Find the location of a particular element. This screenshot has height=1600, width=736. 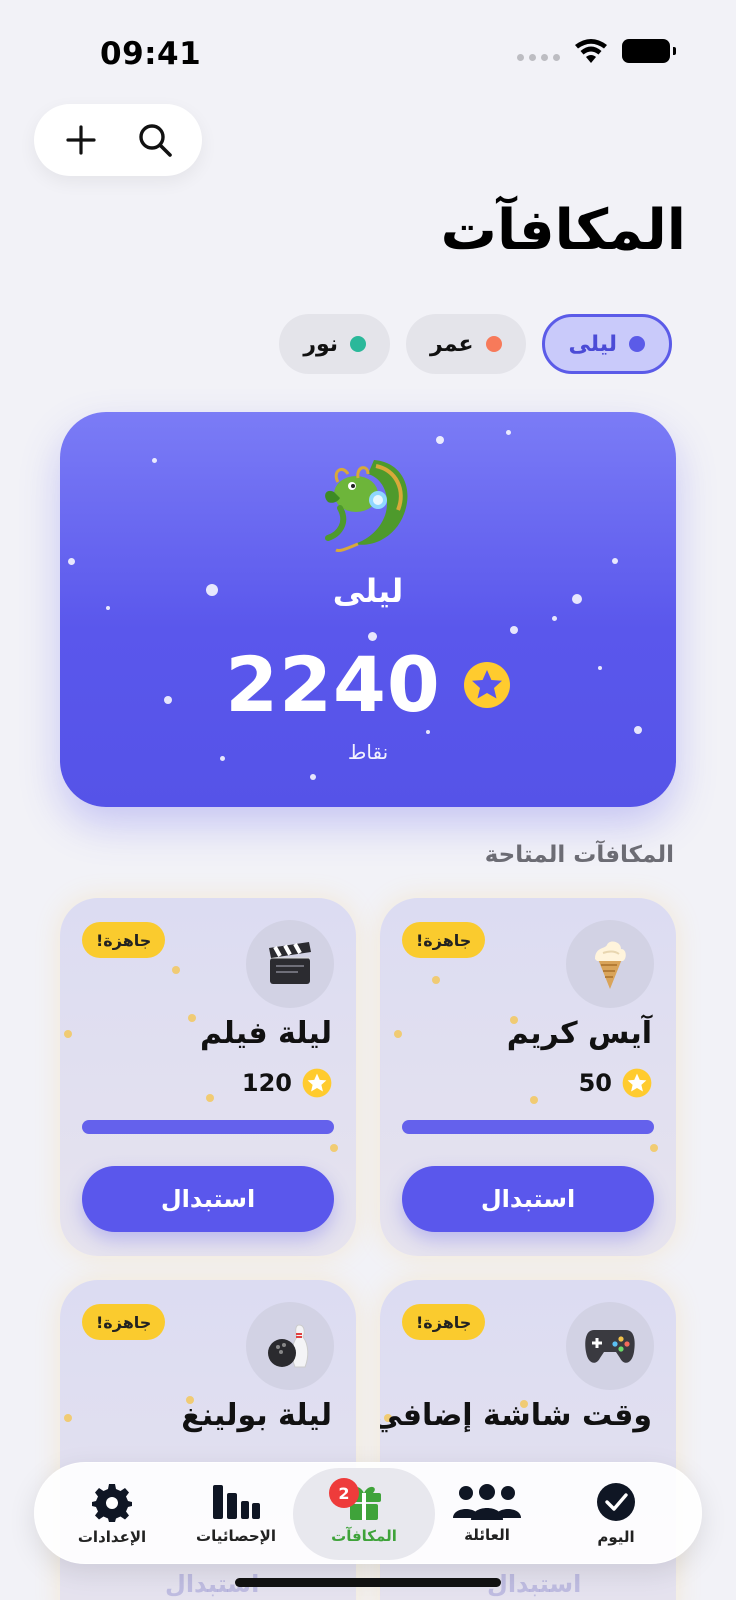

notification-badge: 2 is located at coordinates (344, 1493).